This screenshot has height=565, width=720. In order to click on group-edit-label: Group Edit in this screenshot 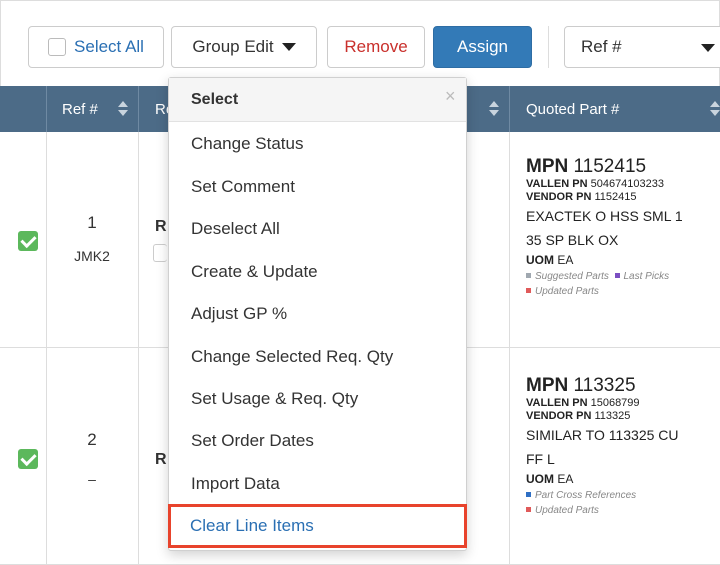, I will do `click(233, 46)`.